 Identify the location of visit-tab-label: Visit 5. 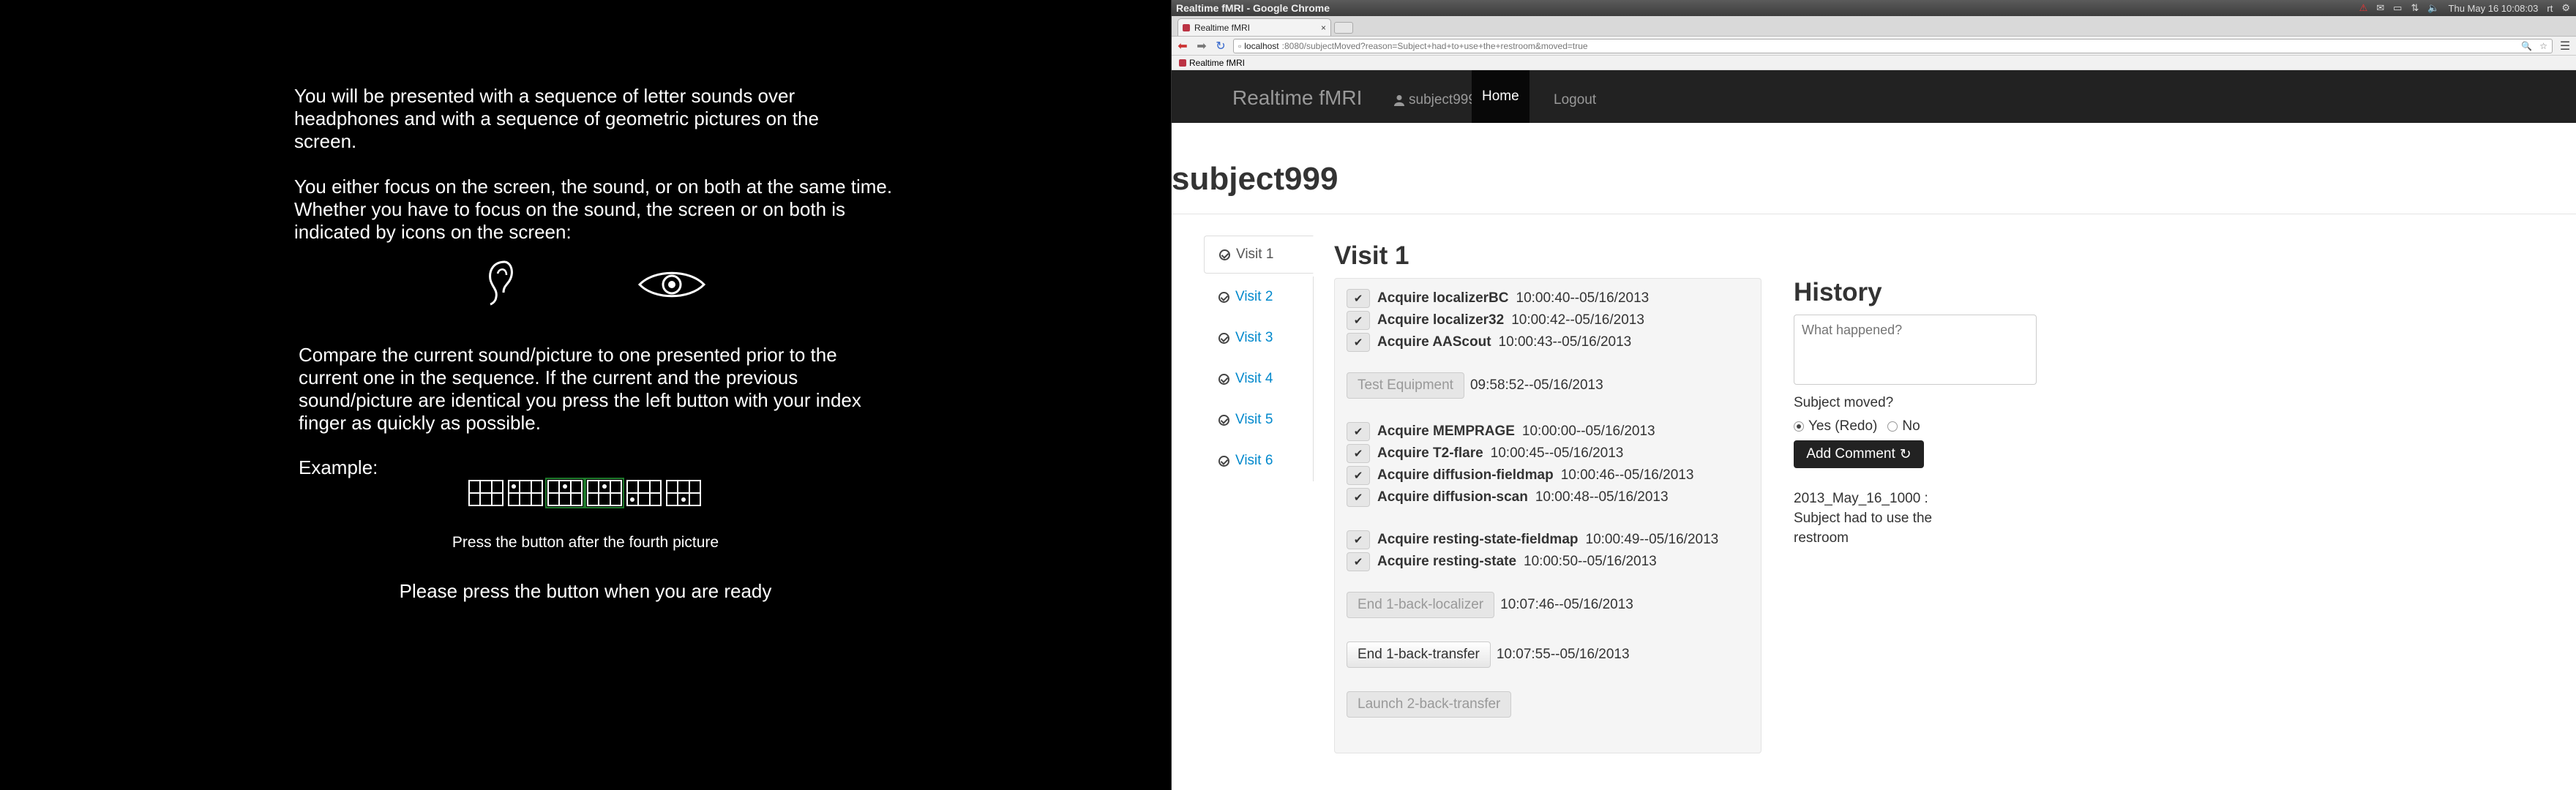
(1254, 419).